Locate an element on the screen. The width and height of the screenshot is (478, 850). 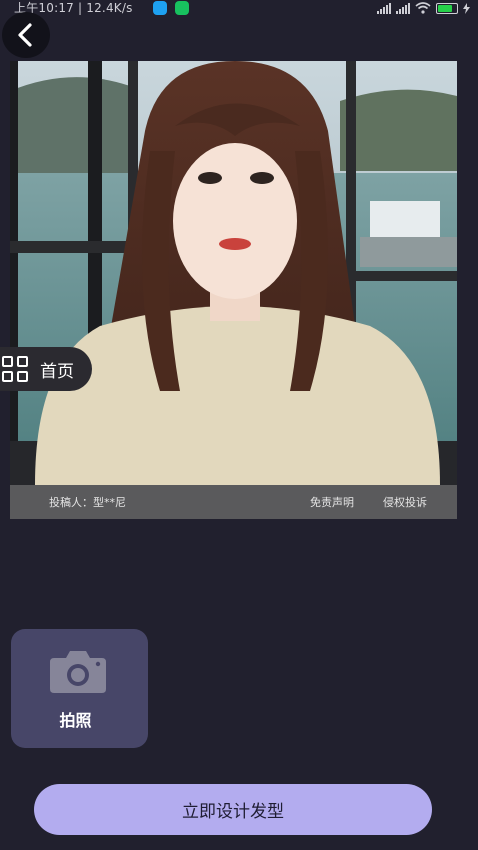
status-indicators is located at coordinates (423, 8).